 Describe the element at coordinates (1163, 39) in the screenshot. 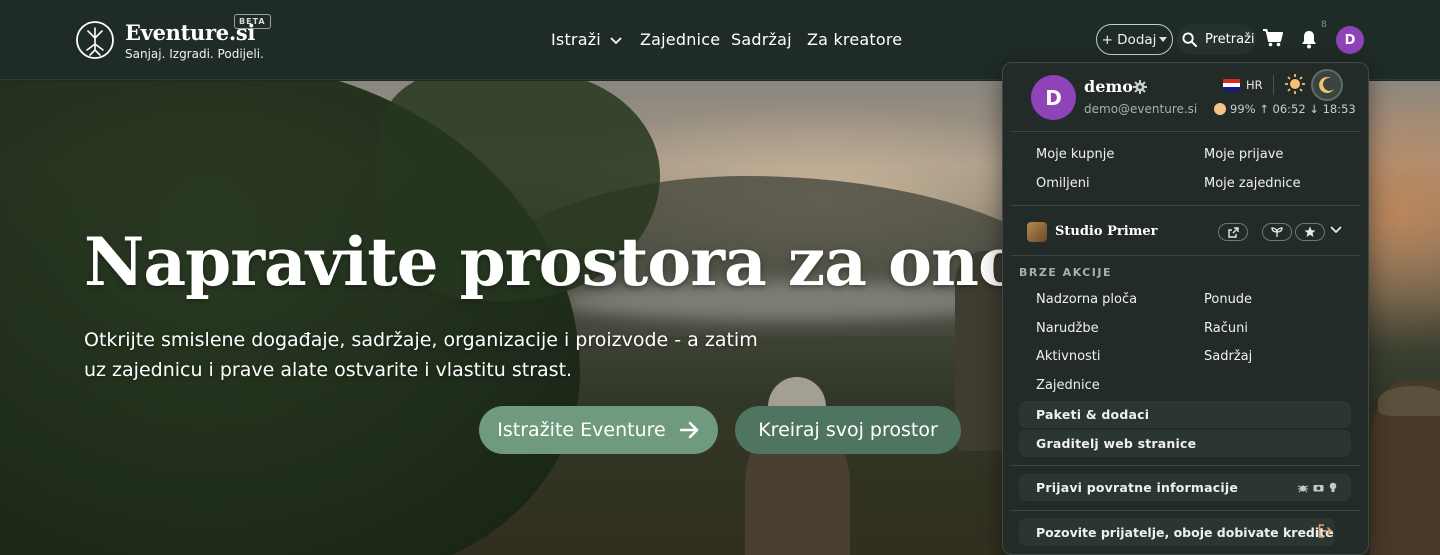

I see `caret-down-icon` at that location.